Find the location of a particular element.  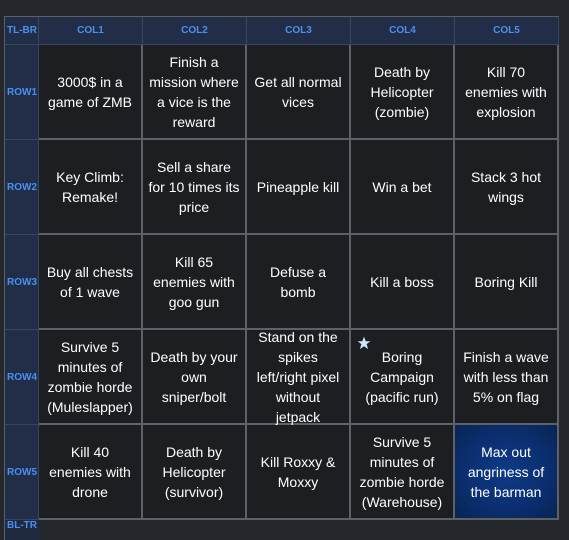

cell-text: Key Climb: Remake! is located at coordinates (90, 186).